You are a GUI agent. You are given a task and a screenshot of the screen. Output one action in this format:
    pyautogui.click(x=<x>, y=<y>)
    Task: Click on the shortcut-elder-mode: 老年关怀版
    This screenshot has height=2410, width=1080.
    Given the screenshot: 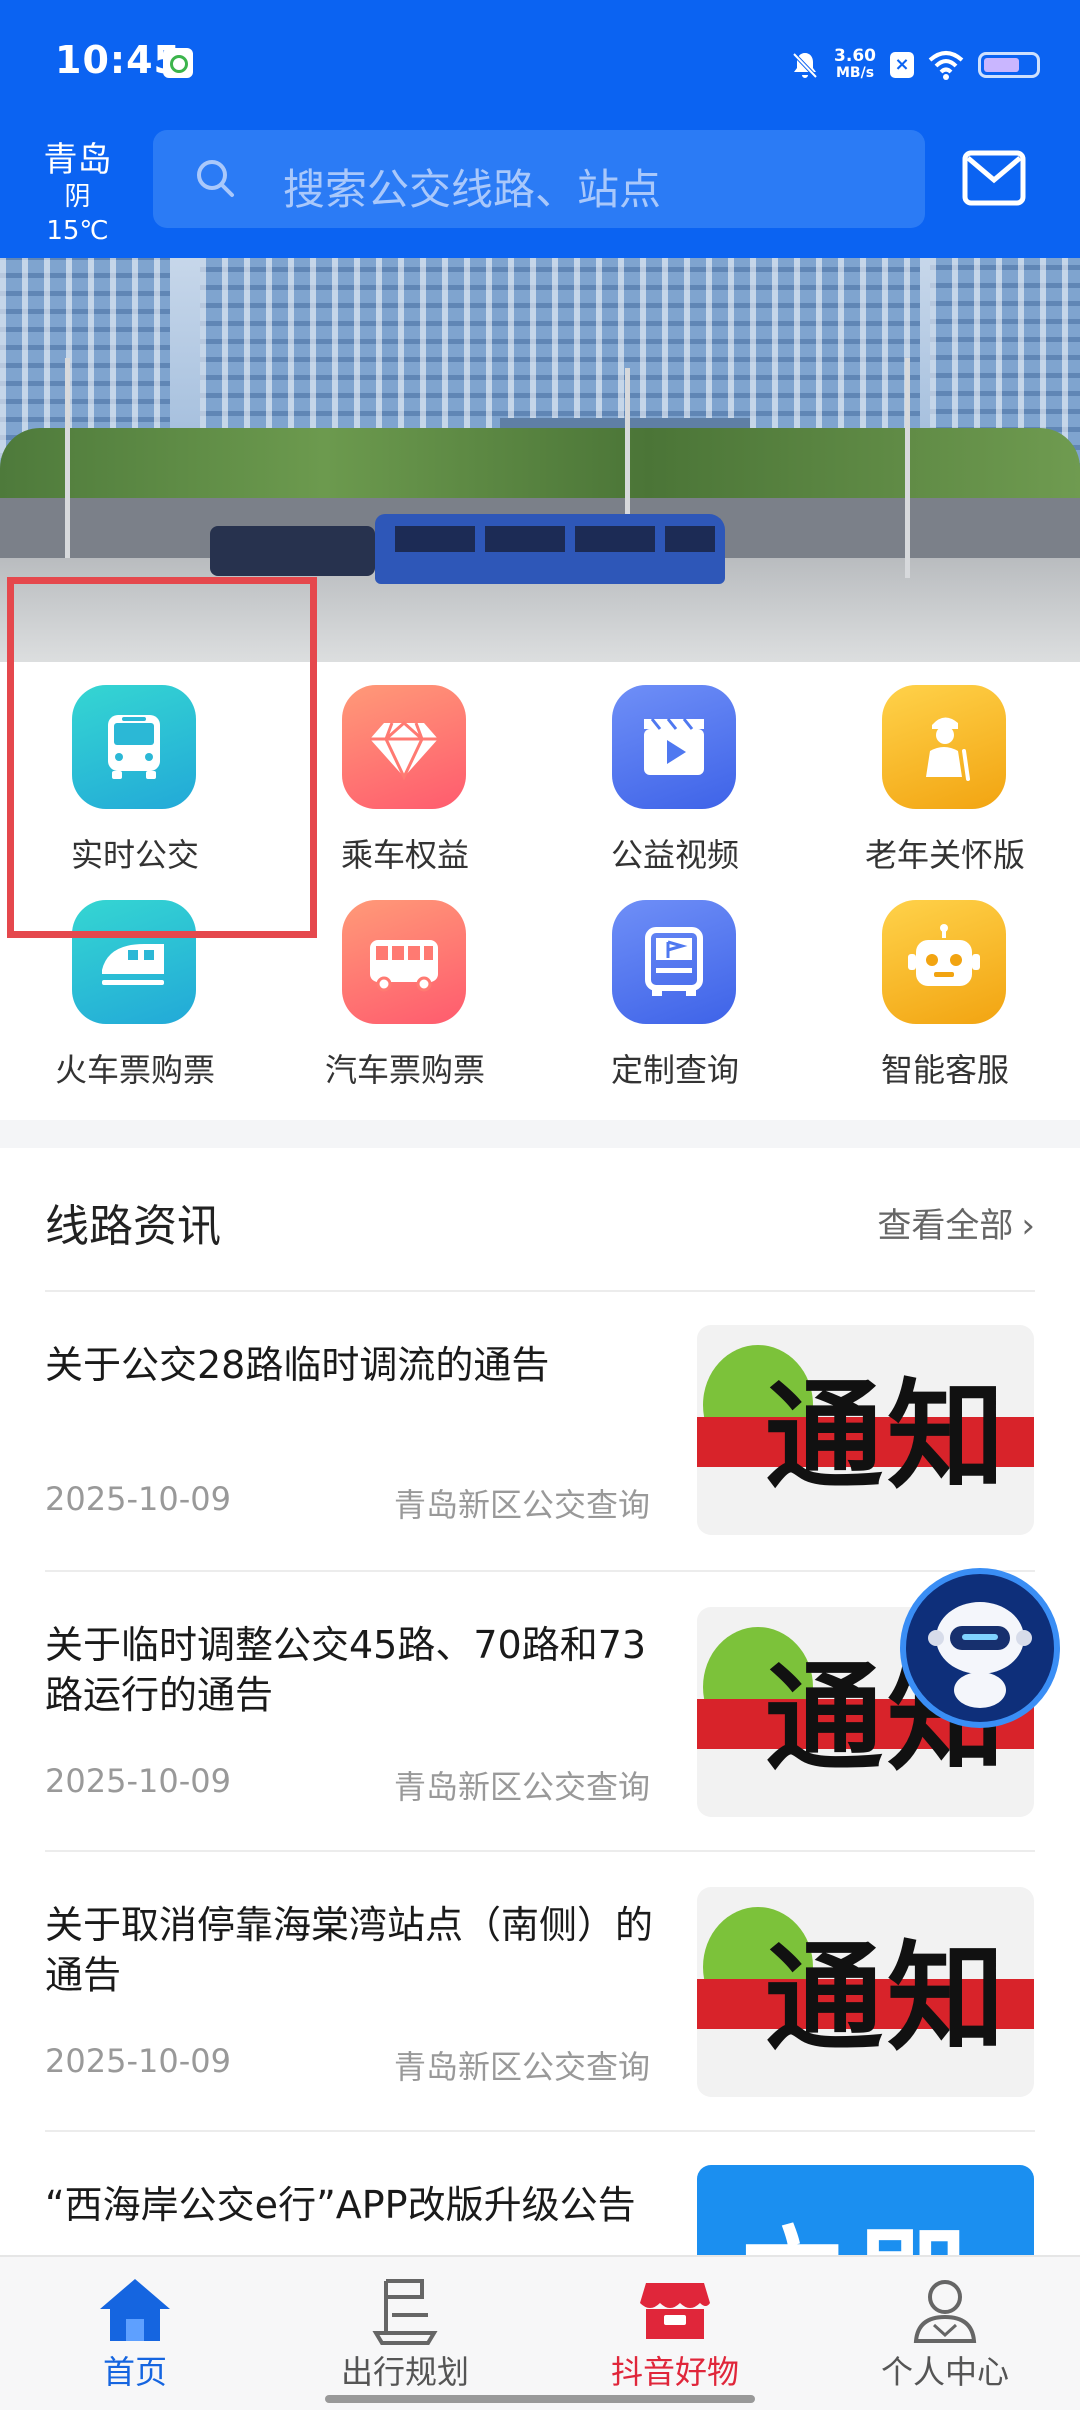 What is the action you would take?
    pyautogui.click(x=945, y=770)
    